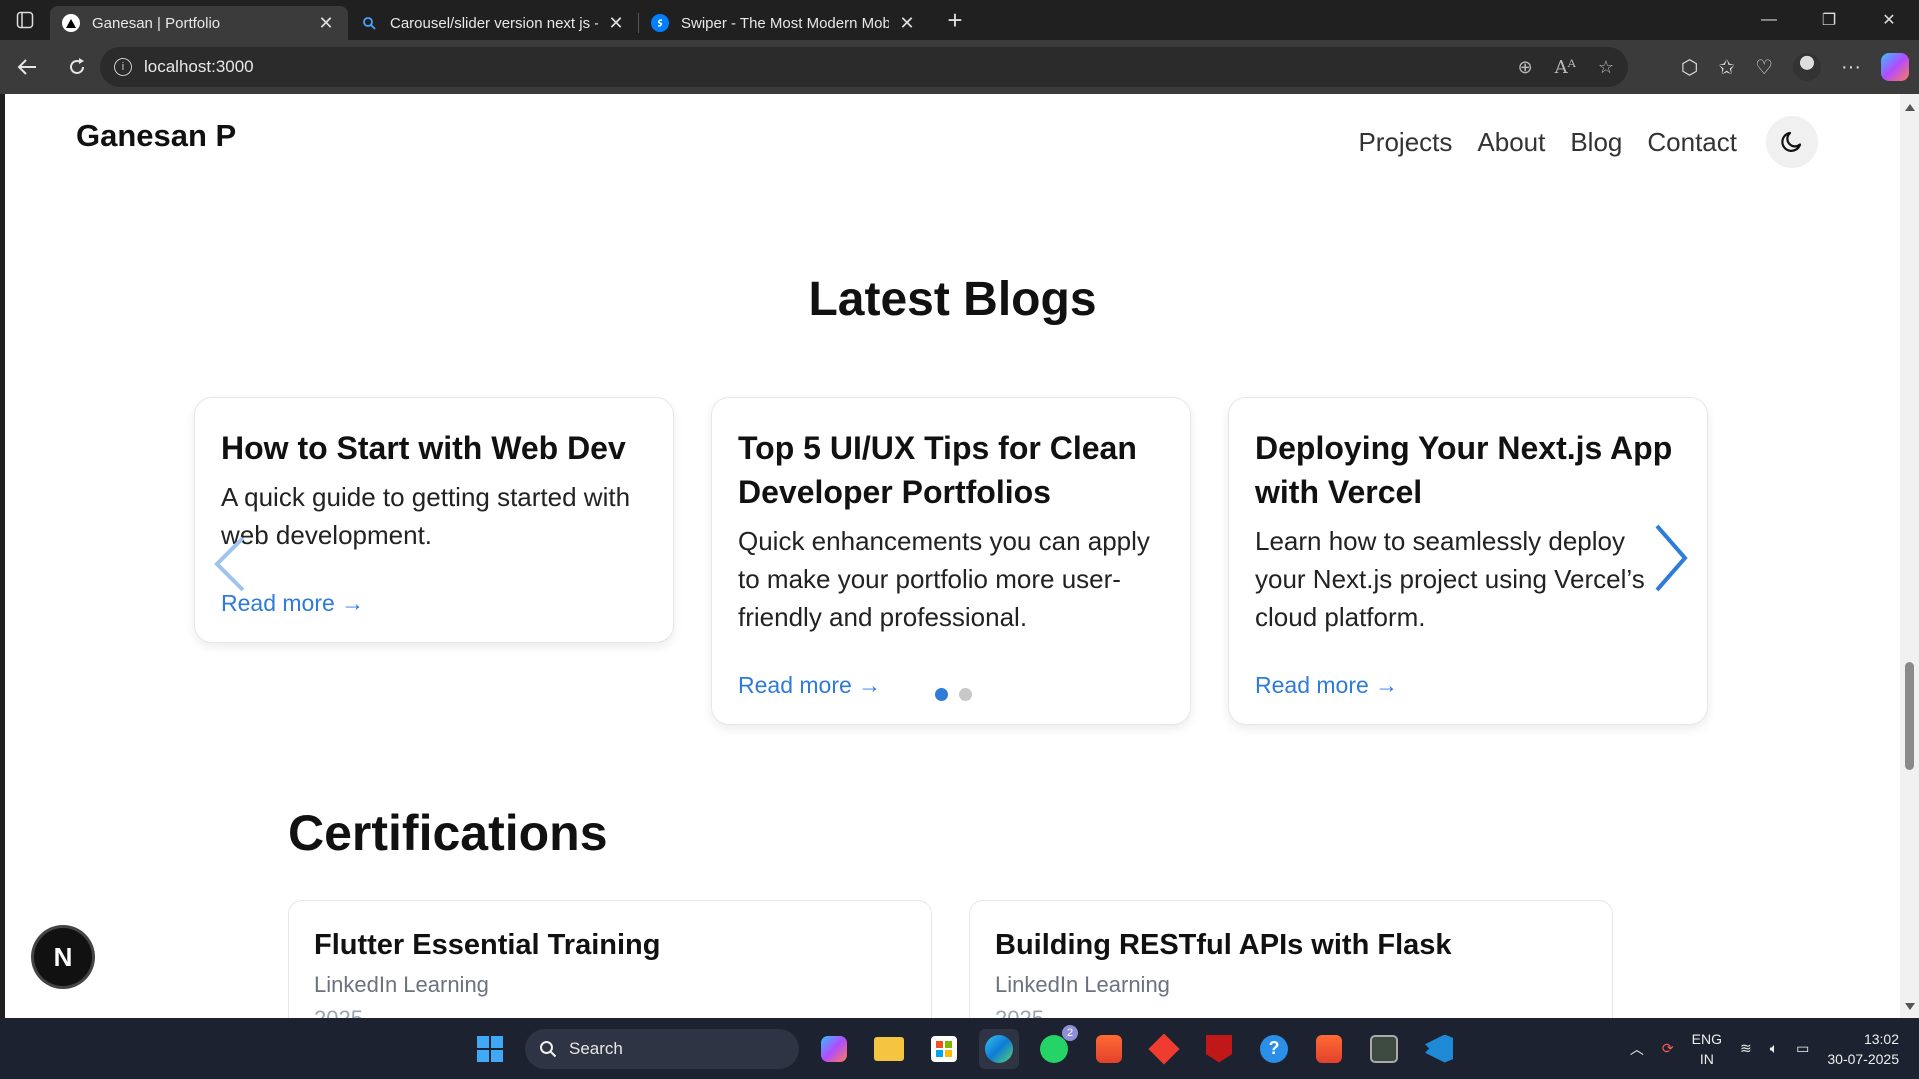 The width and height of the screenshot is (1919, 1079). What do you see at coordinates (1668, 1048) in the screenshot?
I see `sync-icon: ⟳` at bounding box center [1668, 1048].